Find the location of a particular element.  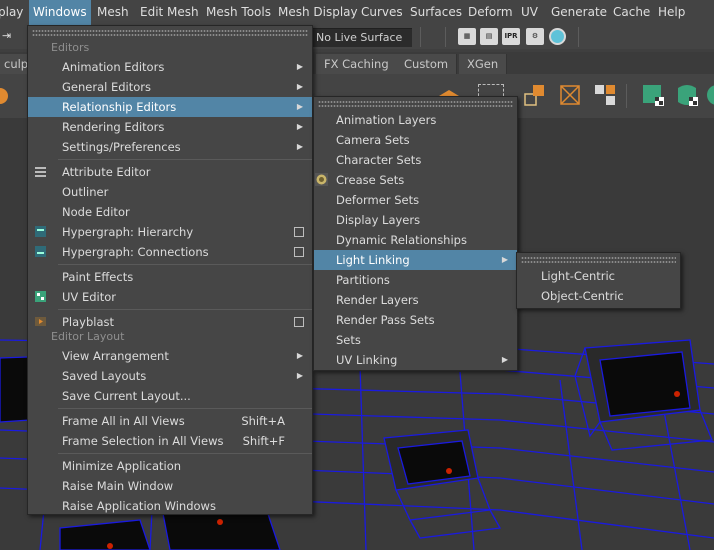

menu-item-label: Light-Centric is located at coordinates (578, 276).